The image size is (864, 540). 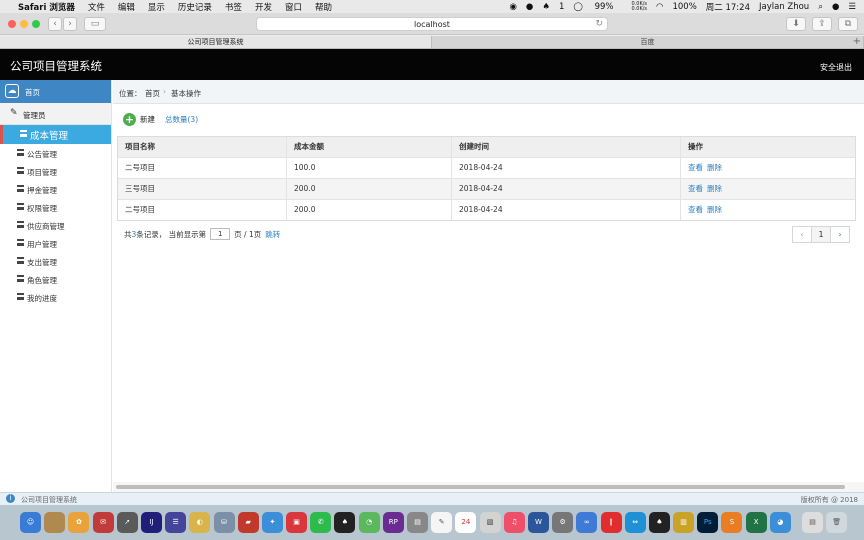 What do you see at coordinates (565, 147) in the screenshot?
I see `column-header-date: 创建时间` at bounding box center [565, 147].